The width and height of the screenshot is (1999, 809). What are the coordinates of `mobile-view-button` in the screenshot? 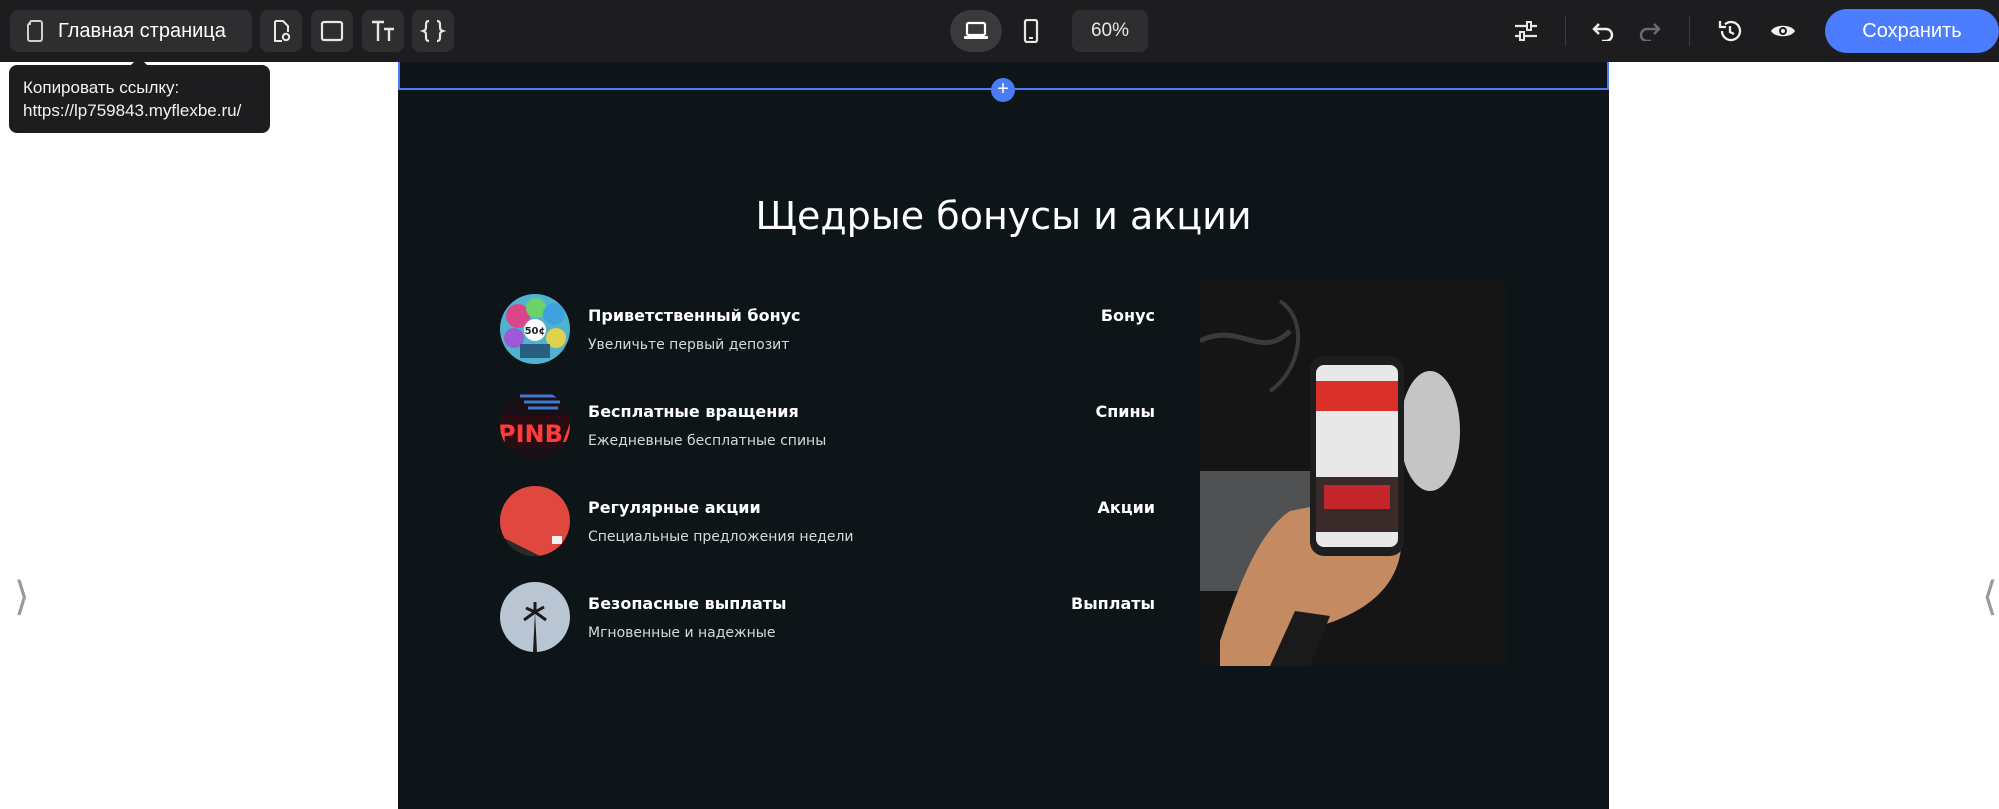 It's located at (1031, 31).